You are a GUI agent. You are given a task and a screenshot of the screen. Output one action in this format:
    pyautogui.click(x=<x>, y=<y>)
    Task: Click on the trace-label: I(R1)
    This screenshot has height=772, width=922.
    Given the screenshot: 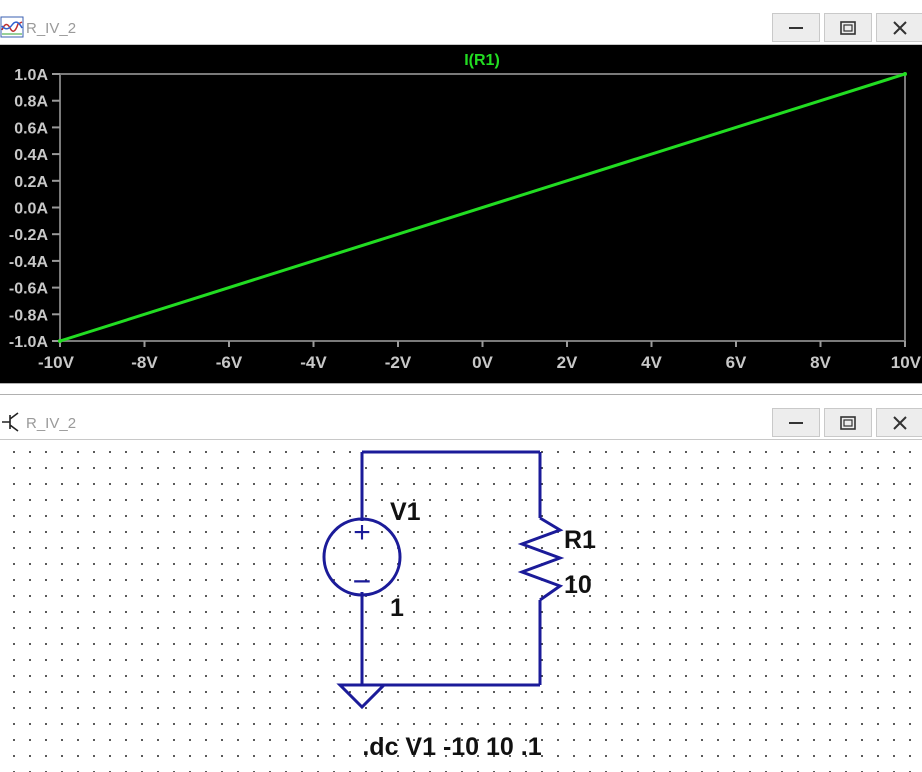 What is the action you would take?
    pyautogui.click(x=482, y=60)
    